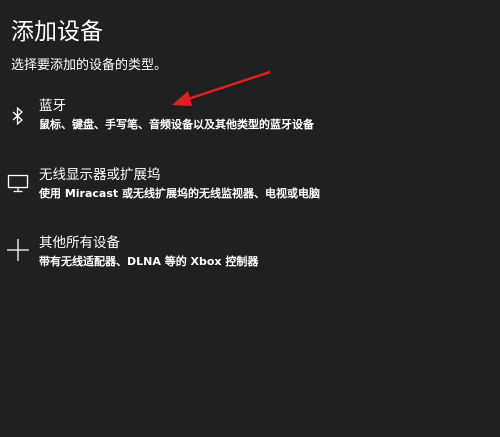 The image size is (500, 437). I want to click on plus-icon, so click(18, 250).